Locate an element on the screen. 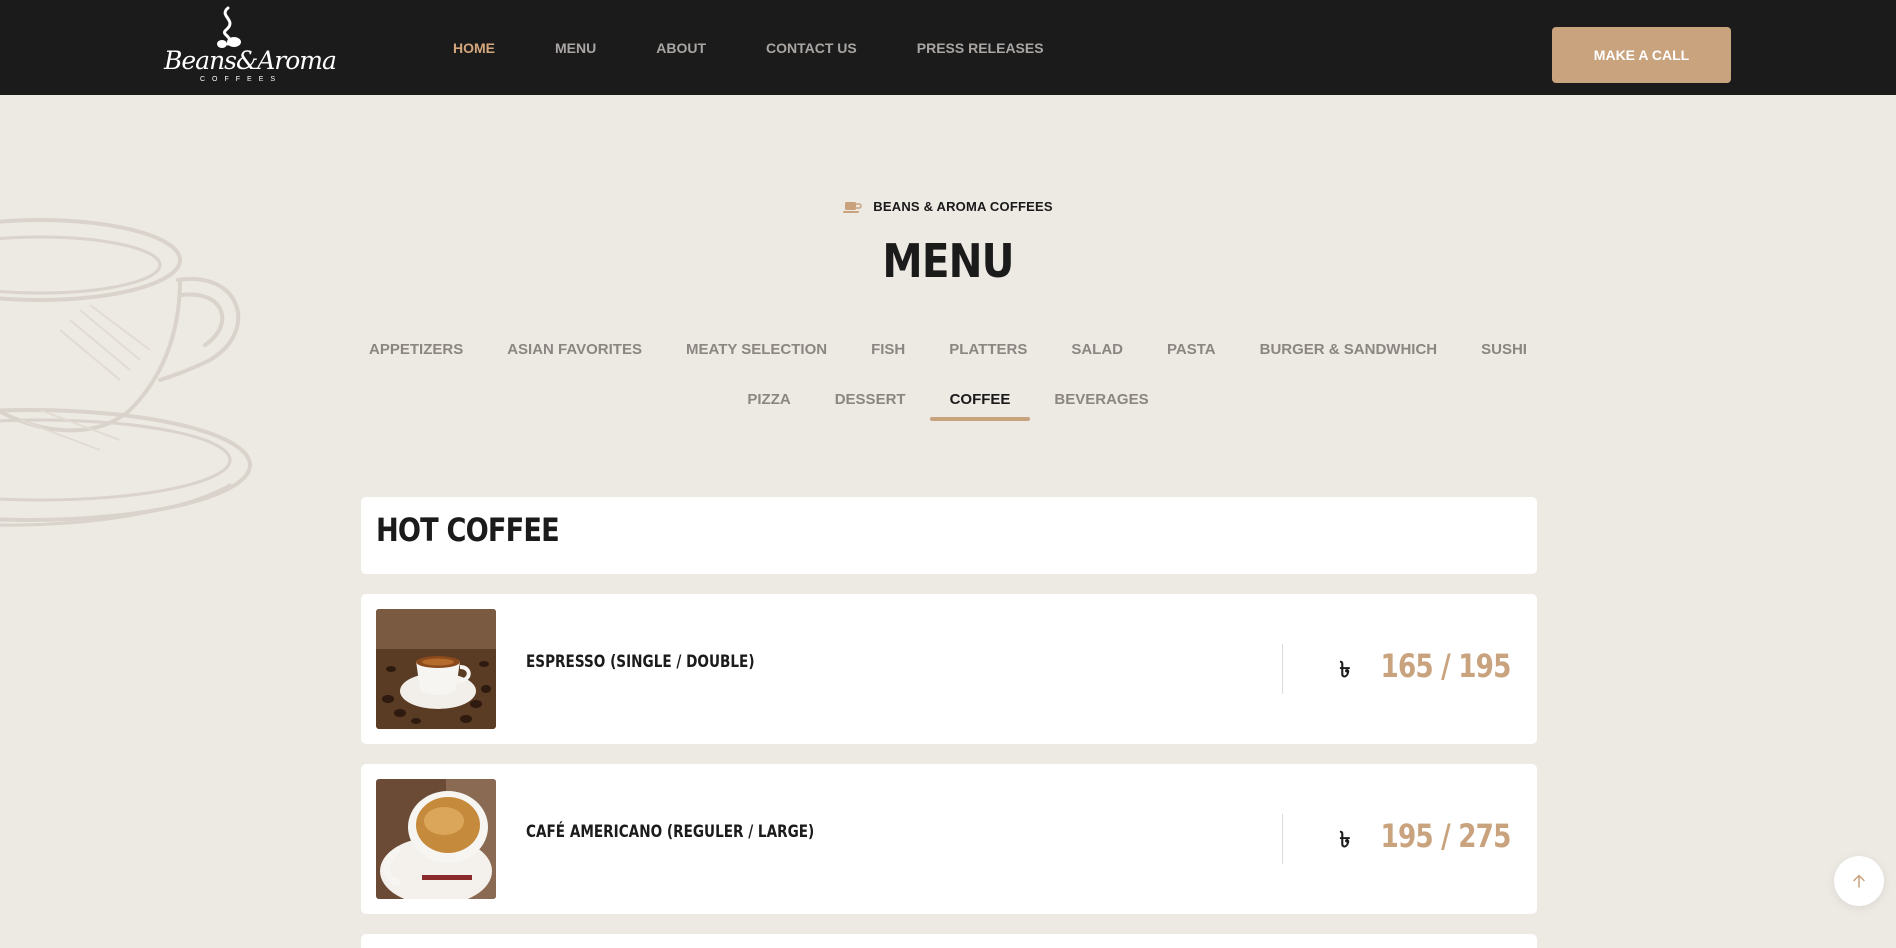 This screenshot has height=948, width=1896. americano-image is located at coordinates (436, 839).